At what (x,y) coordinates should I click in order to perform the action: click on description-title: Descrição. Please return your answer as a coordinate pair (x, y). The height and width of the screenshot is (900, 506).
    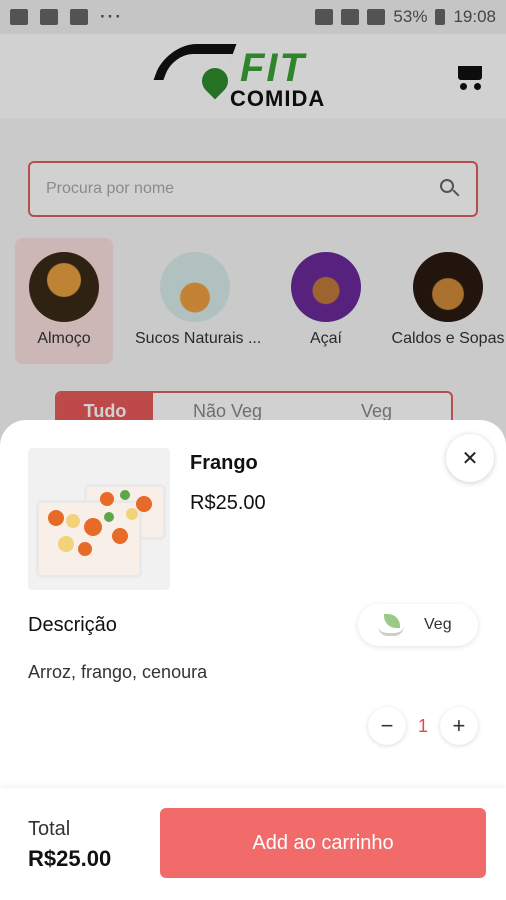
    Looking at the image, I should click on (72, 625).